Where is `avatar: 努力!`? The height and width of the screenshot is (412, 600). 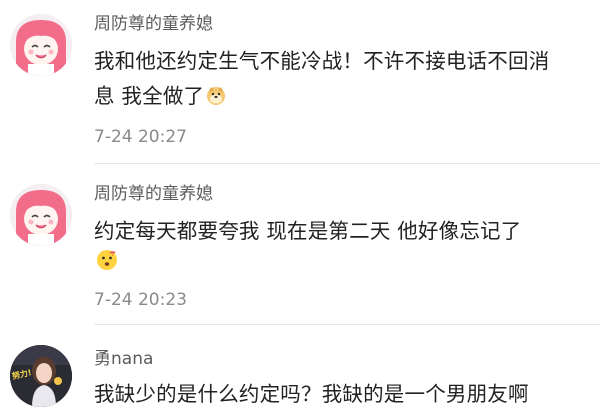
avatar: 努力! is located at coordinates (41, 376).